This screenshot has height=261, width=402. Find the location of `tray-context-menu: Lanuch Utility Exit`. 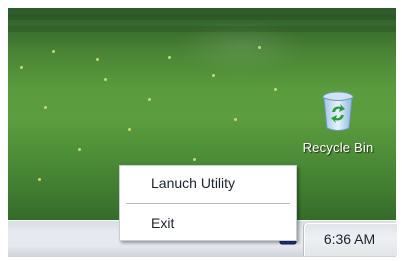

tray-context-menu: Lanuch Utility Exit is located at coordinates (208, 203).